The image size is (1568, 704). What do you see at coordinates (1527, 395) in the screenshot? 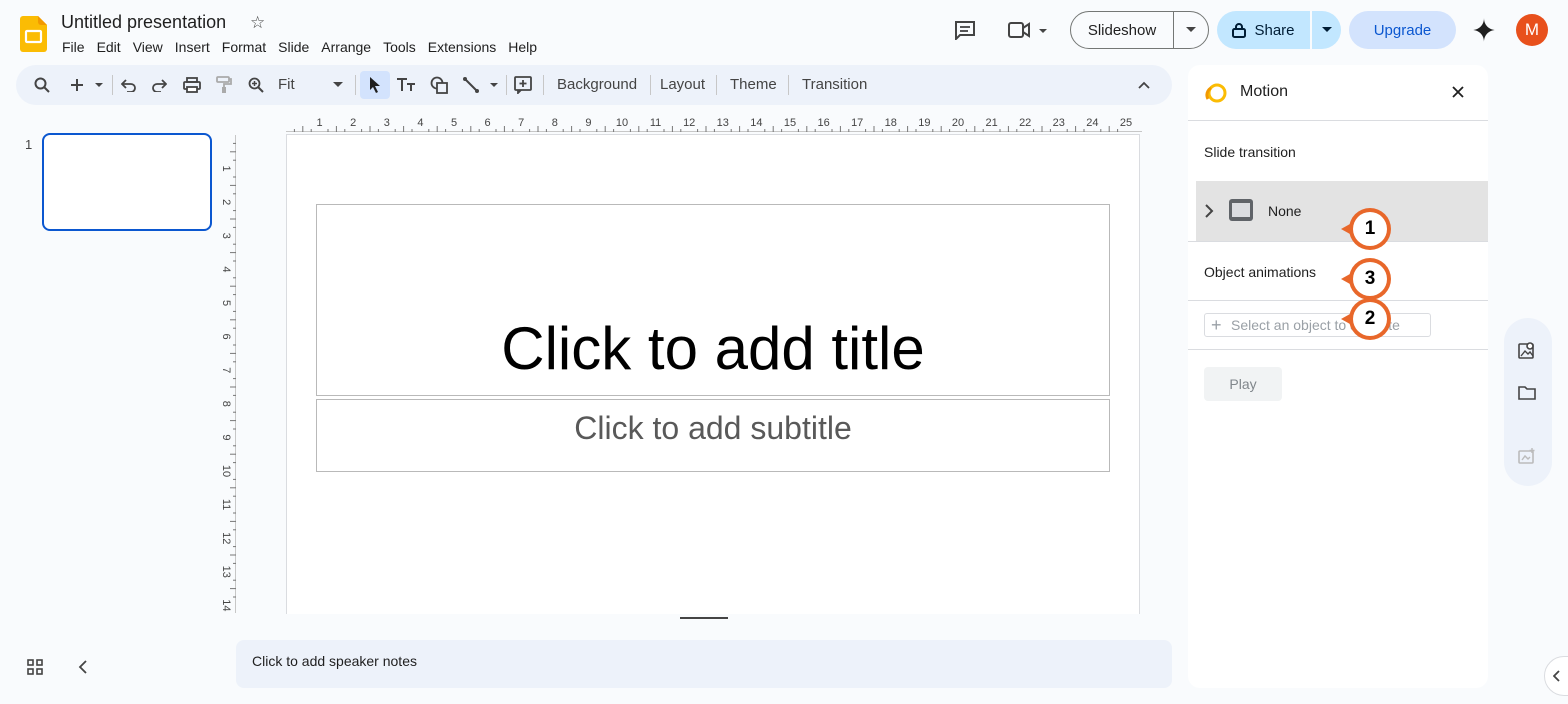
I see `folder-icon` at bounding box center [1527, 395].